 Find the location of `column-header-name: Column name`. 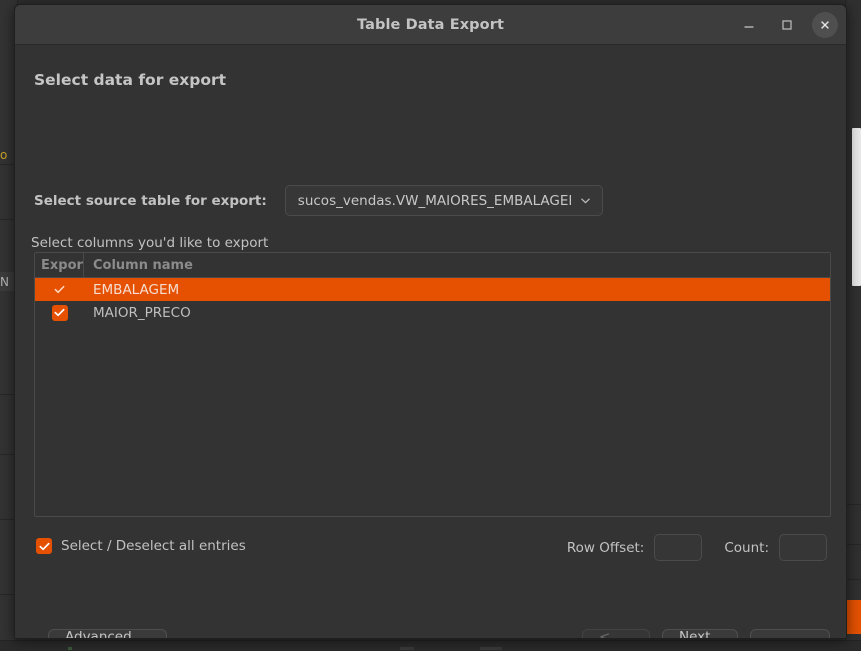

column-header-name: Column name is located at coordinates (457, 265).